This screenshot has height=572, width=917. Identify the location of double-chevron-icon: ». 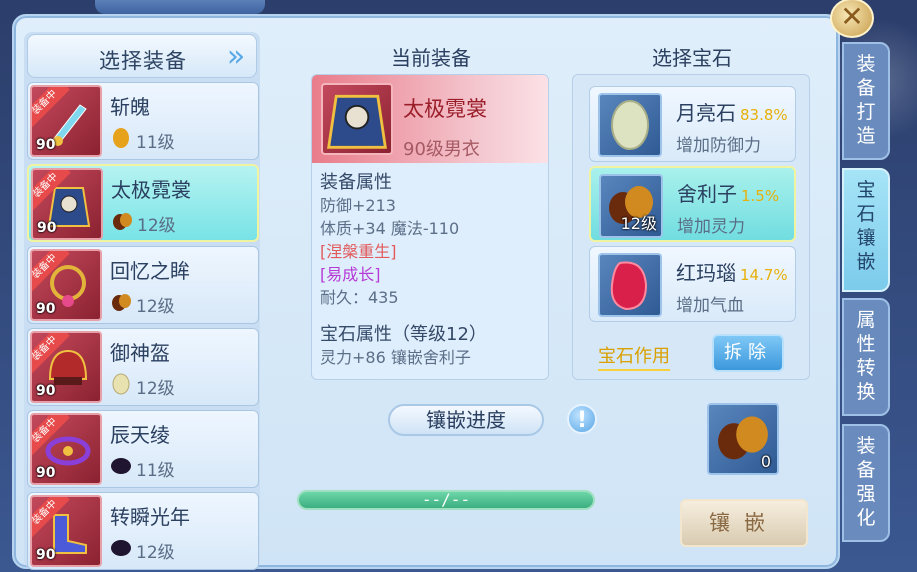
(236, 57).